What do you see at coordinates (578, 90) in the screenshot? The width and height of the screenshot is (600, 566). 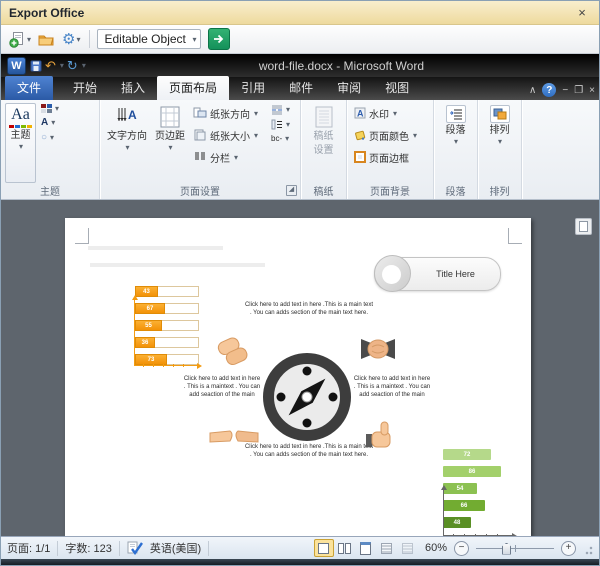 I see `restore-icon: ❐` at bounding box center [578, 90].